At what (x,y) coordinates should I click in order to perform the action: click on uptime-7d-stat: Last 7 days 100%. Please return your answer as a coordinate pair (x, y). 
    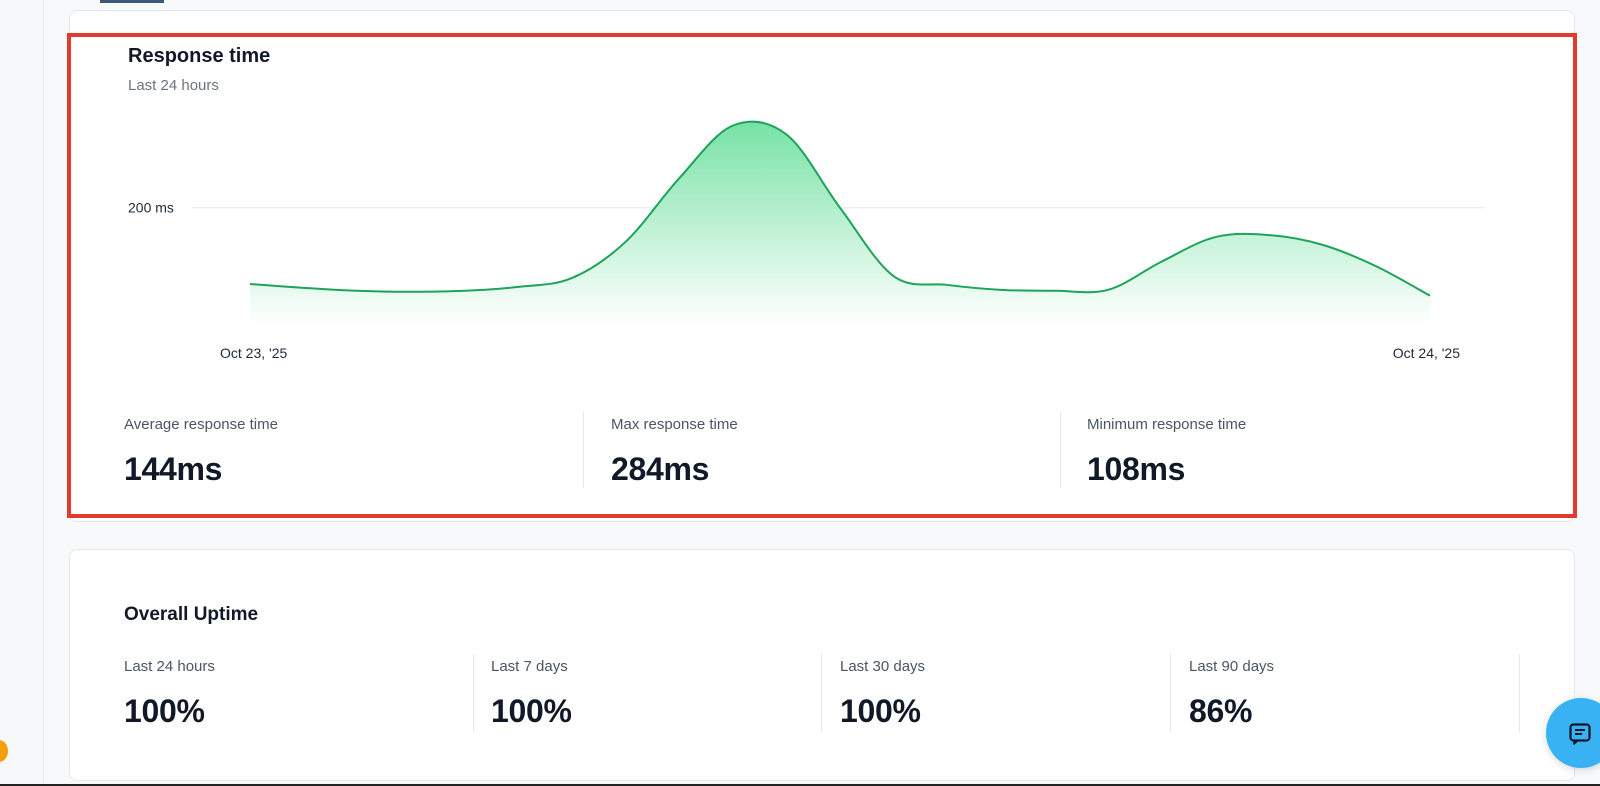
    Looking at the image, I should click on (531, 694).